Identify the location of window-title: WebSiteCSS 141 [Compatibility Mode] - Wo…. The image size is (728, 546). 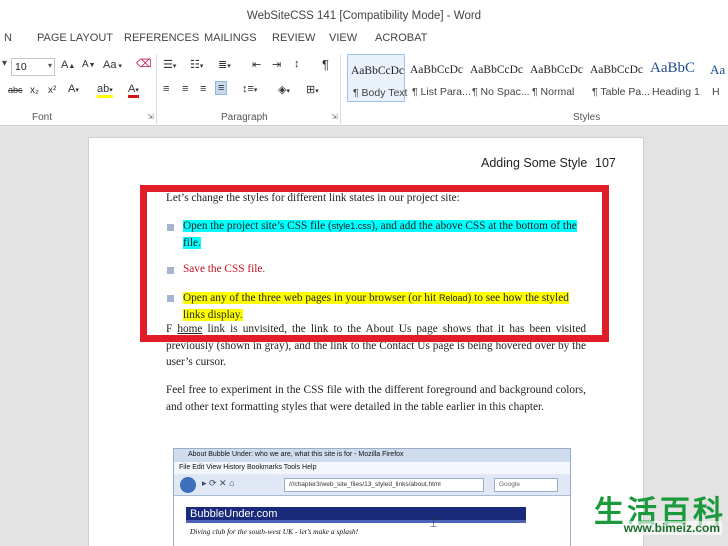
(364, 16).